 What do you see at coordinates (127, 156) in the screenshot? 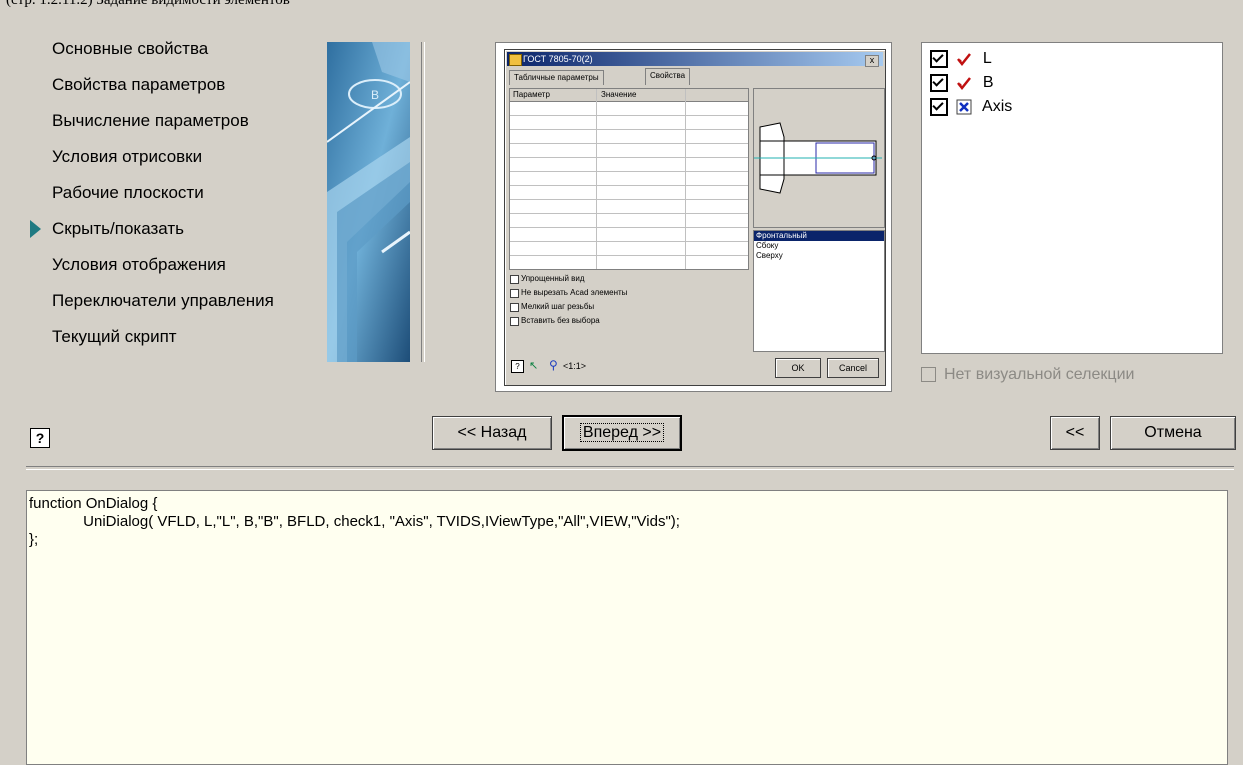
I see `nav-item-label: Условия отрисовки` at bounding box center [127, 156].